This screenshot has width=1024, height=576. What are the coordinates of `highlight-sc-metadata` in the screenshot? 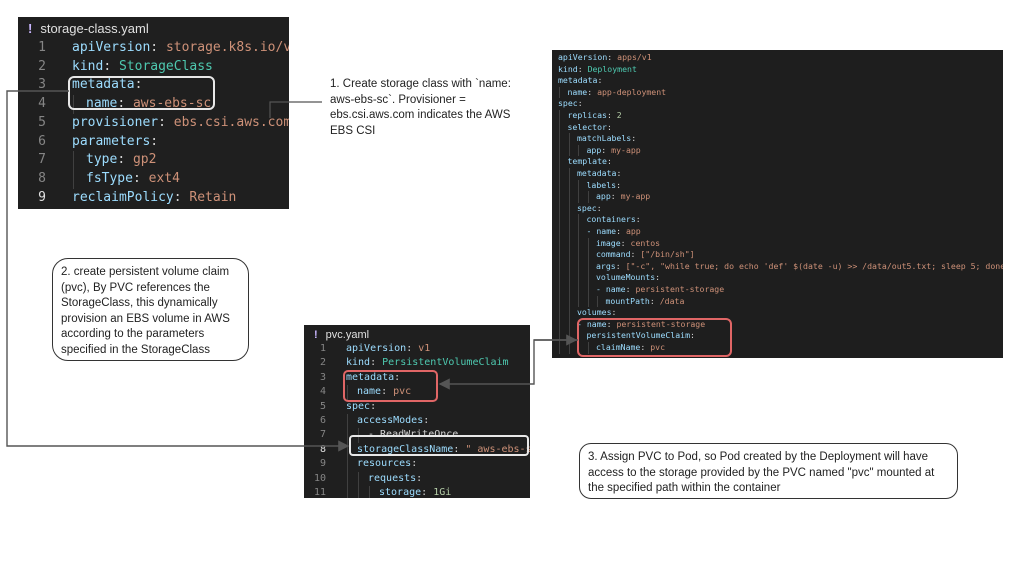 It's located at (141, 93).